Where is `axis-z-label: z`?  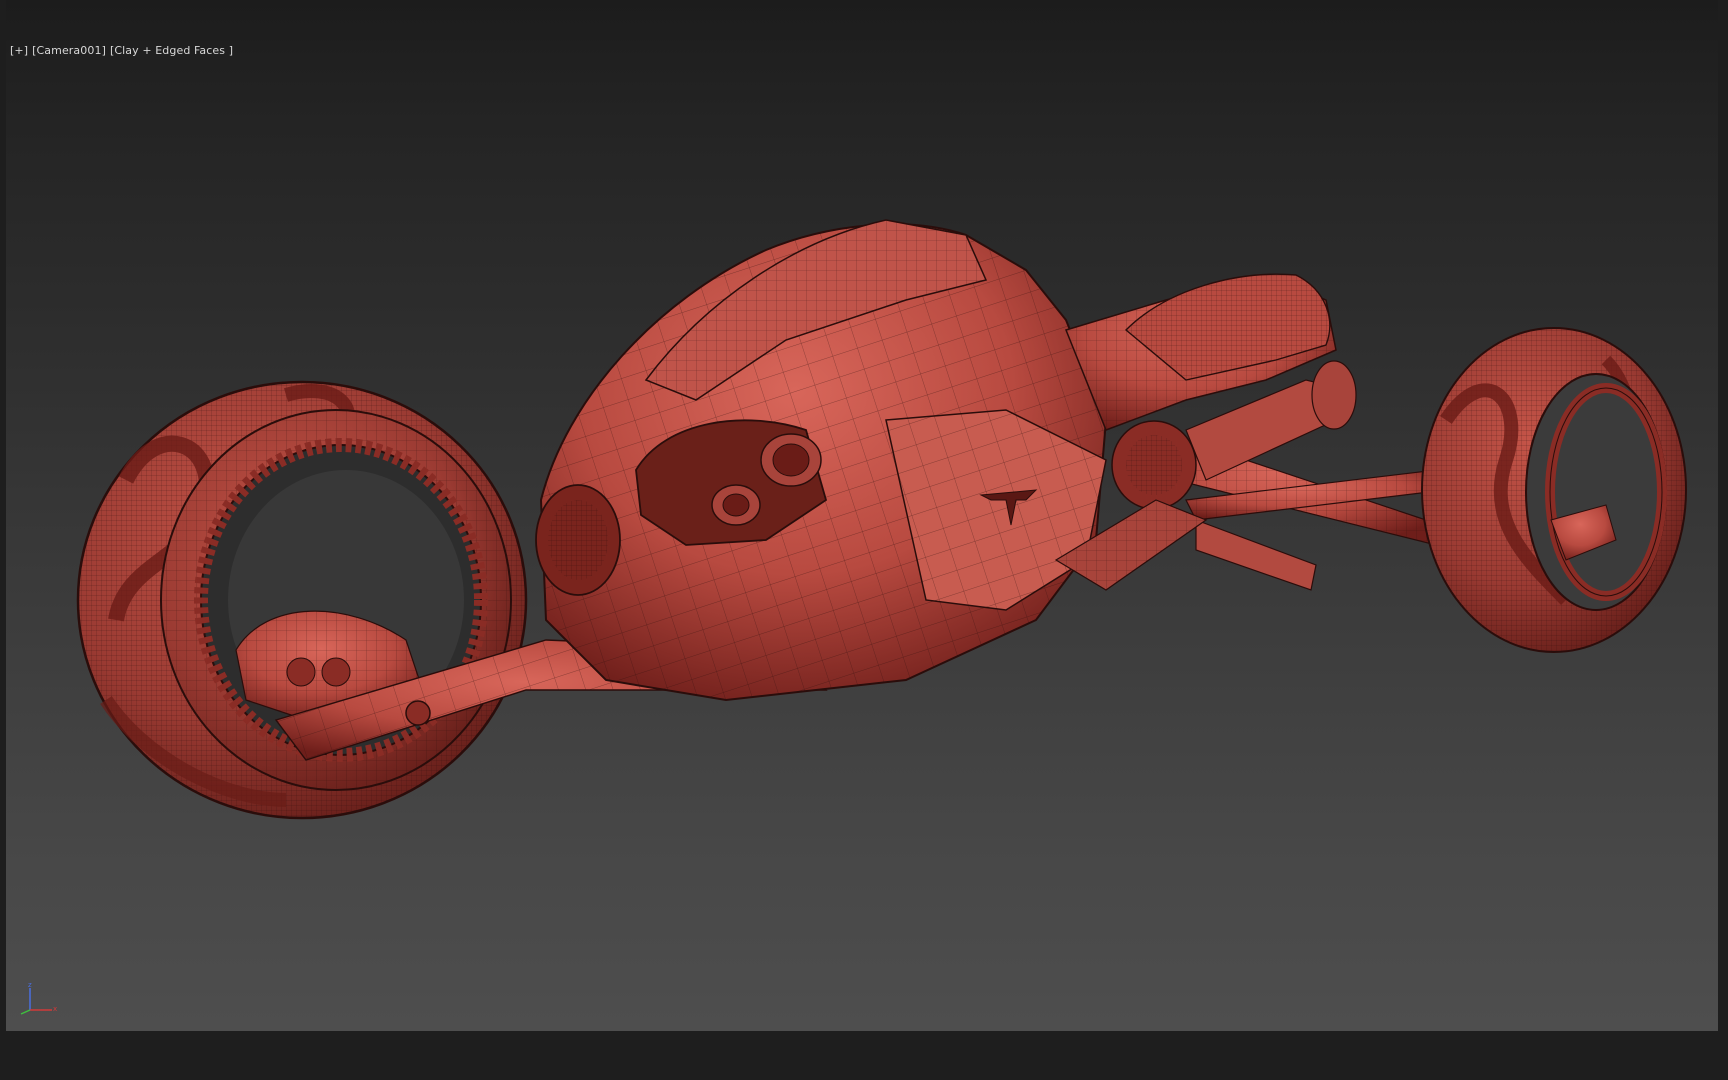 axis-z-label: z is located at coordinates (30, 985).